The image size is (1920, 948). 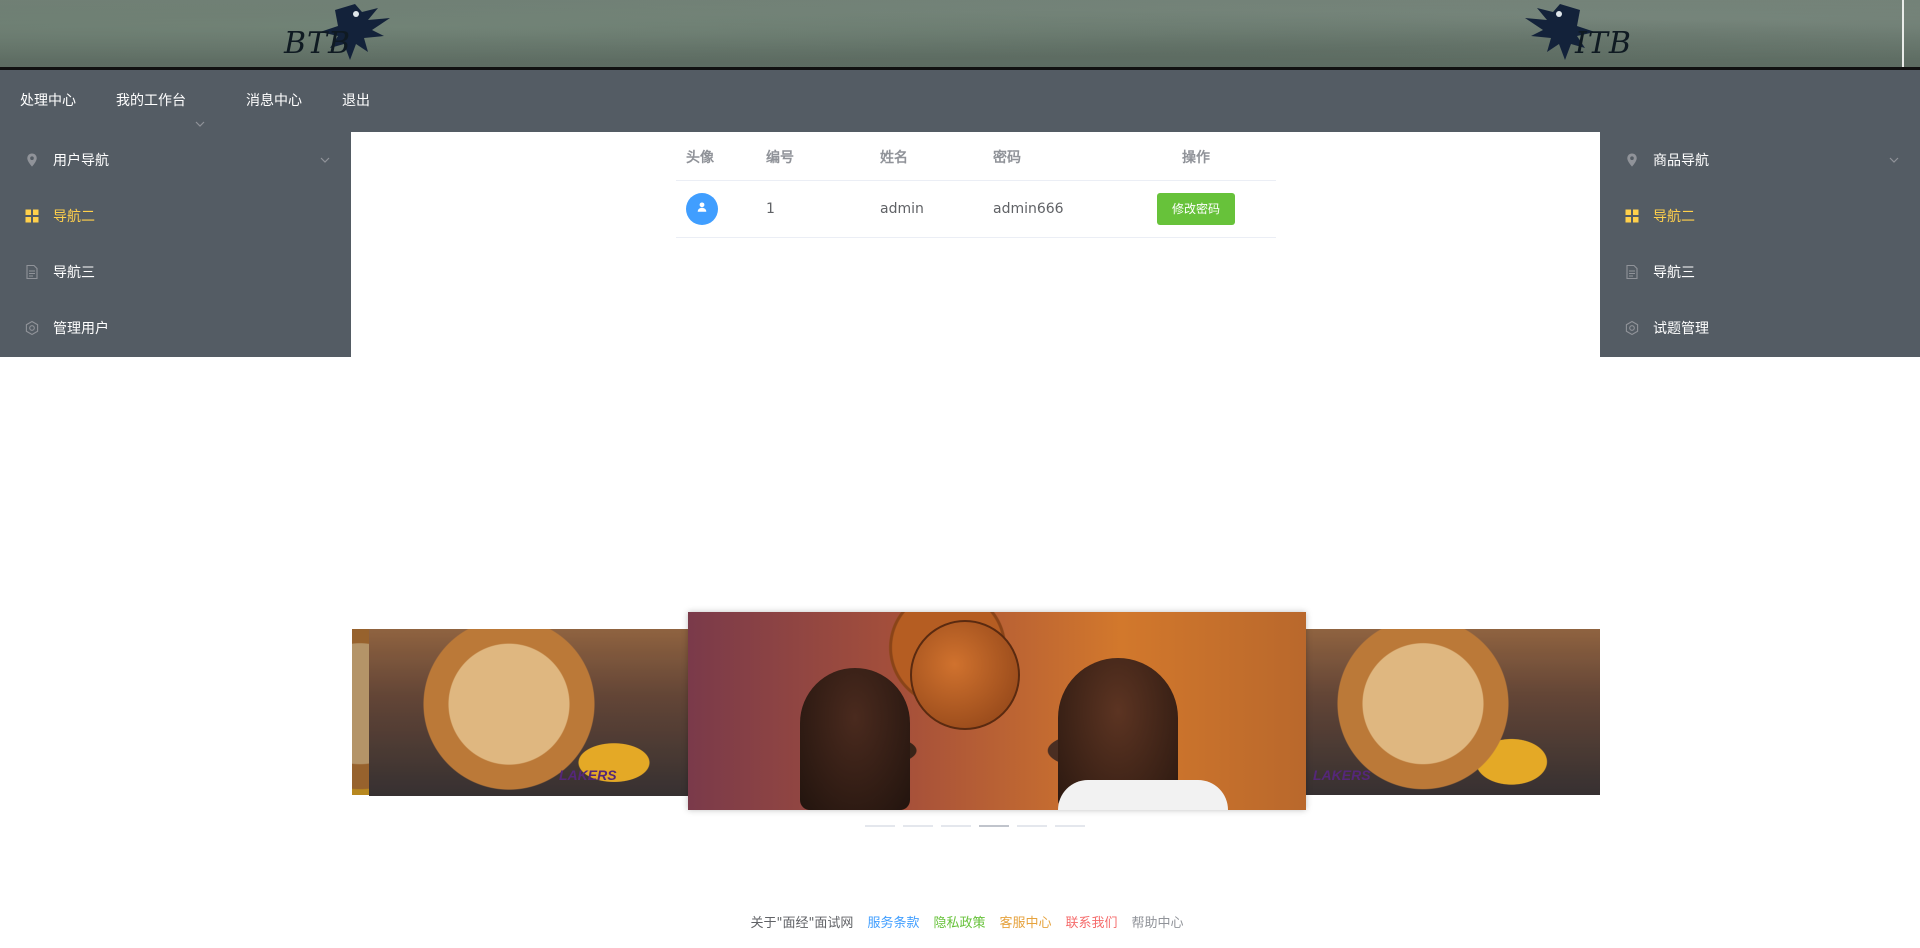 What do you see at coordinates (81, 329) in the screenshot?
I see `sidebar-item-label: 管理用户` at bounding box center [81, 329].